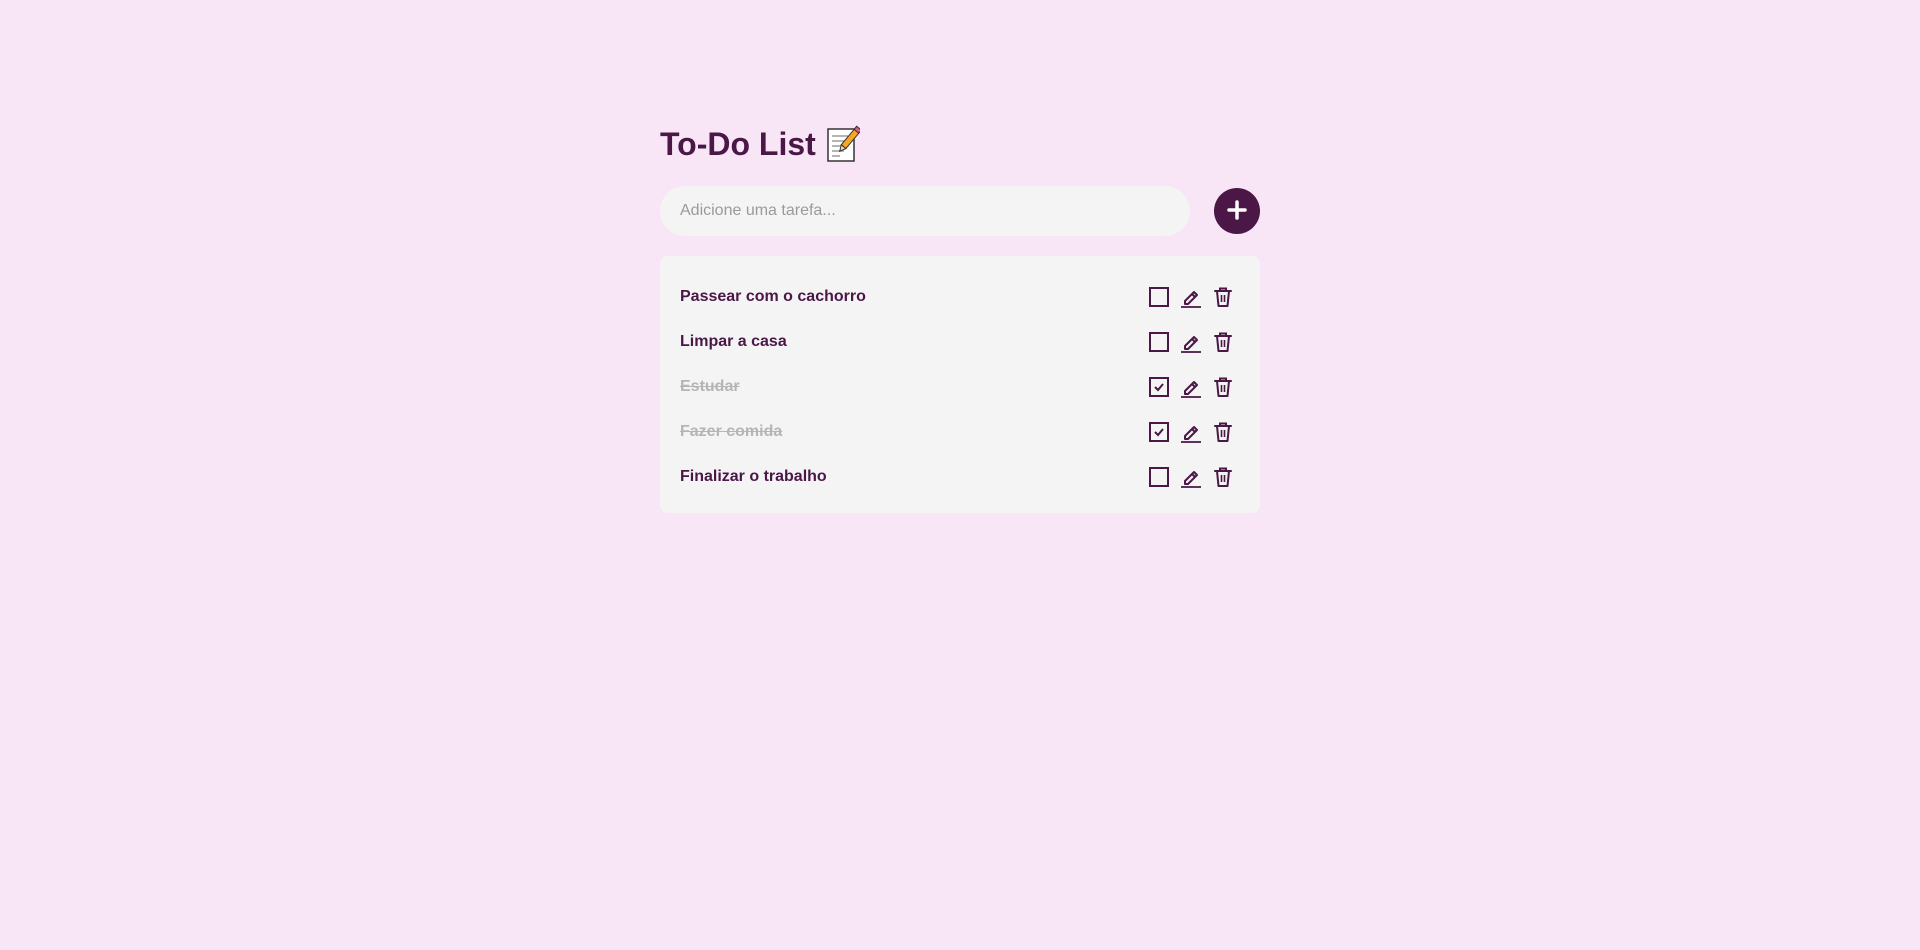  Describe the element at coordinates (960, 341) in the screenshot. I see `task-item: Limpar a casa` at that location.